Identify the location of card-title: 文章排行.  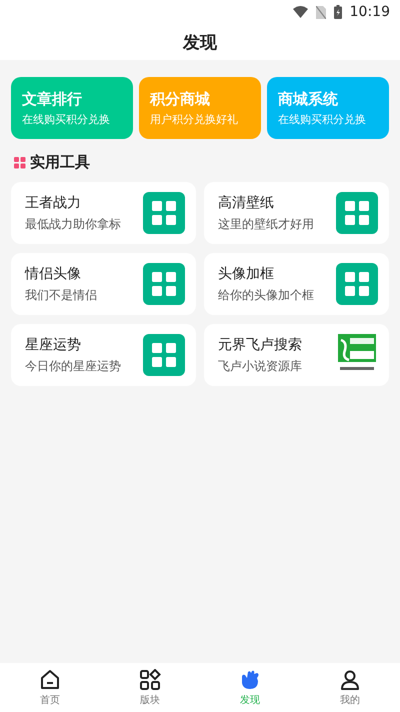
(52, 99).